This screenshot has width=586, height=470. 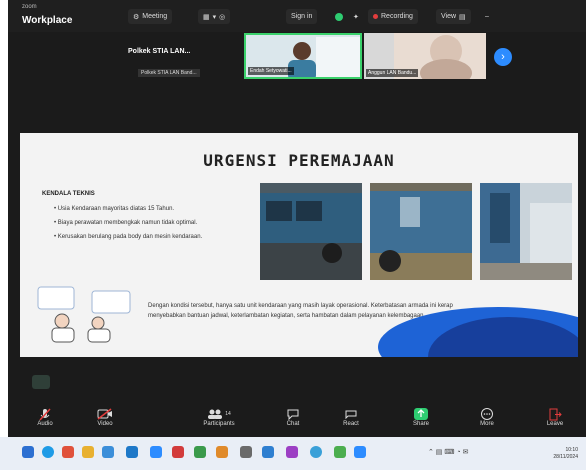 I want to click on clock-time: 10:10, so click(x=571, y=450).